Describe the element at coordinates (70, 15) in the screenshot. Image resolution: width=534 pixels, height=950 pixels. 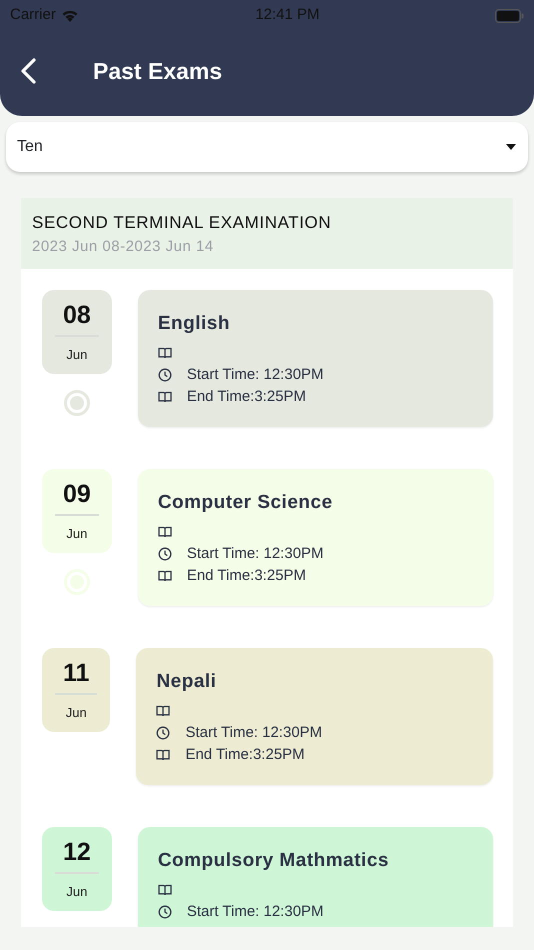
I see `wifi-icon` at that location.